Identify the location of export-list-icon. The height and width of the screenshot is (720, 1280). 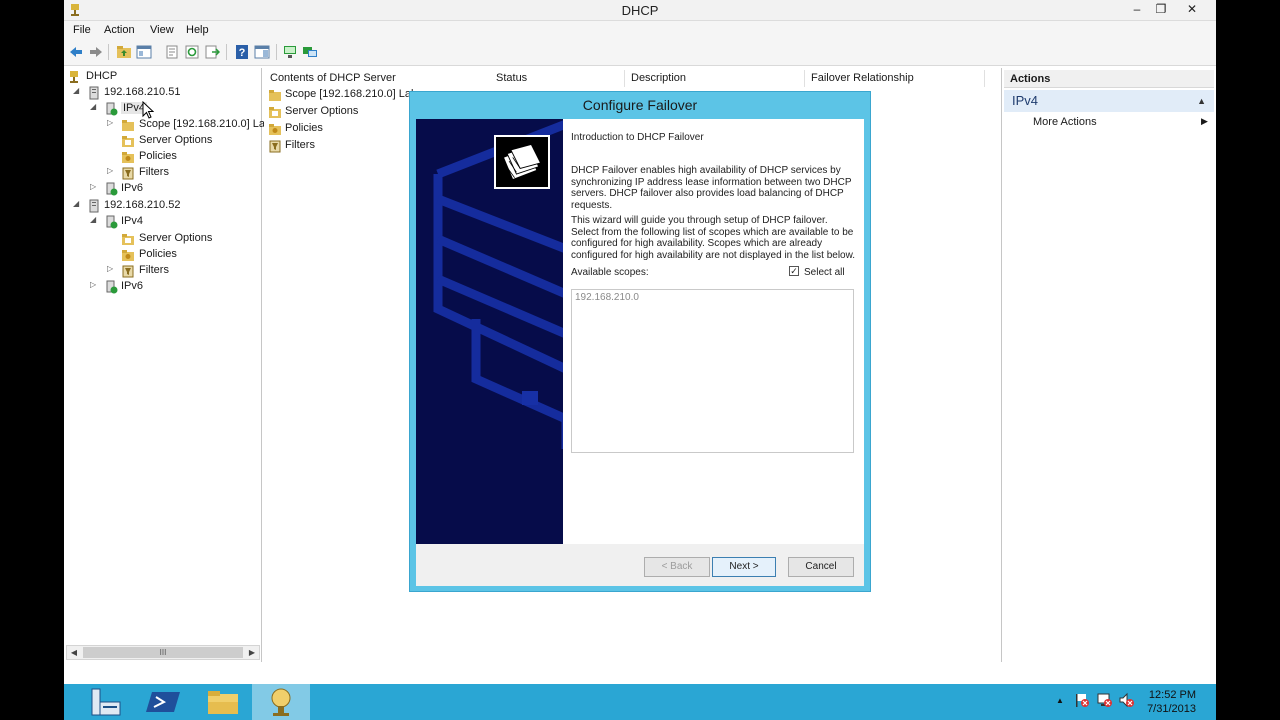
(212, 52).